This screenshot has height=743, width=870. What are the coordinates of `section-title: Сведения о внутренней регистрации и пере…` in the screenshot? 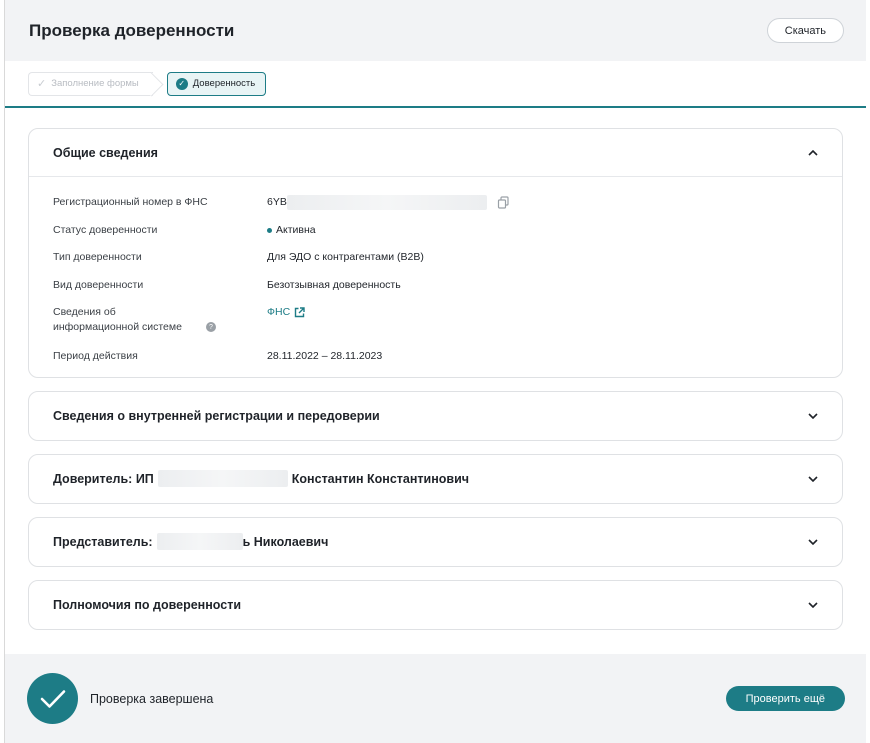 It's located at (216, 415).